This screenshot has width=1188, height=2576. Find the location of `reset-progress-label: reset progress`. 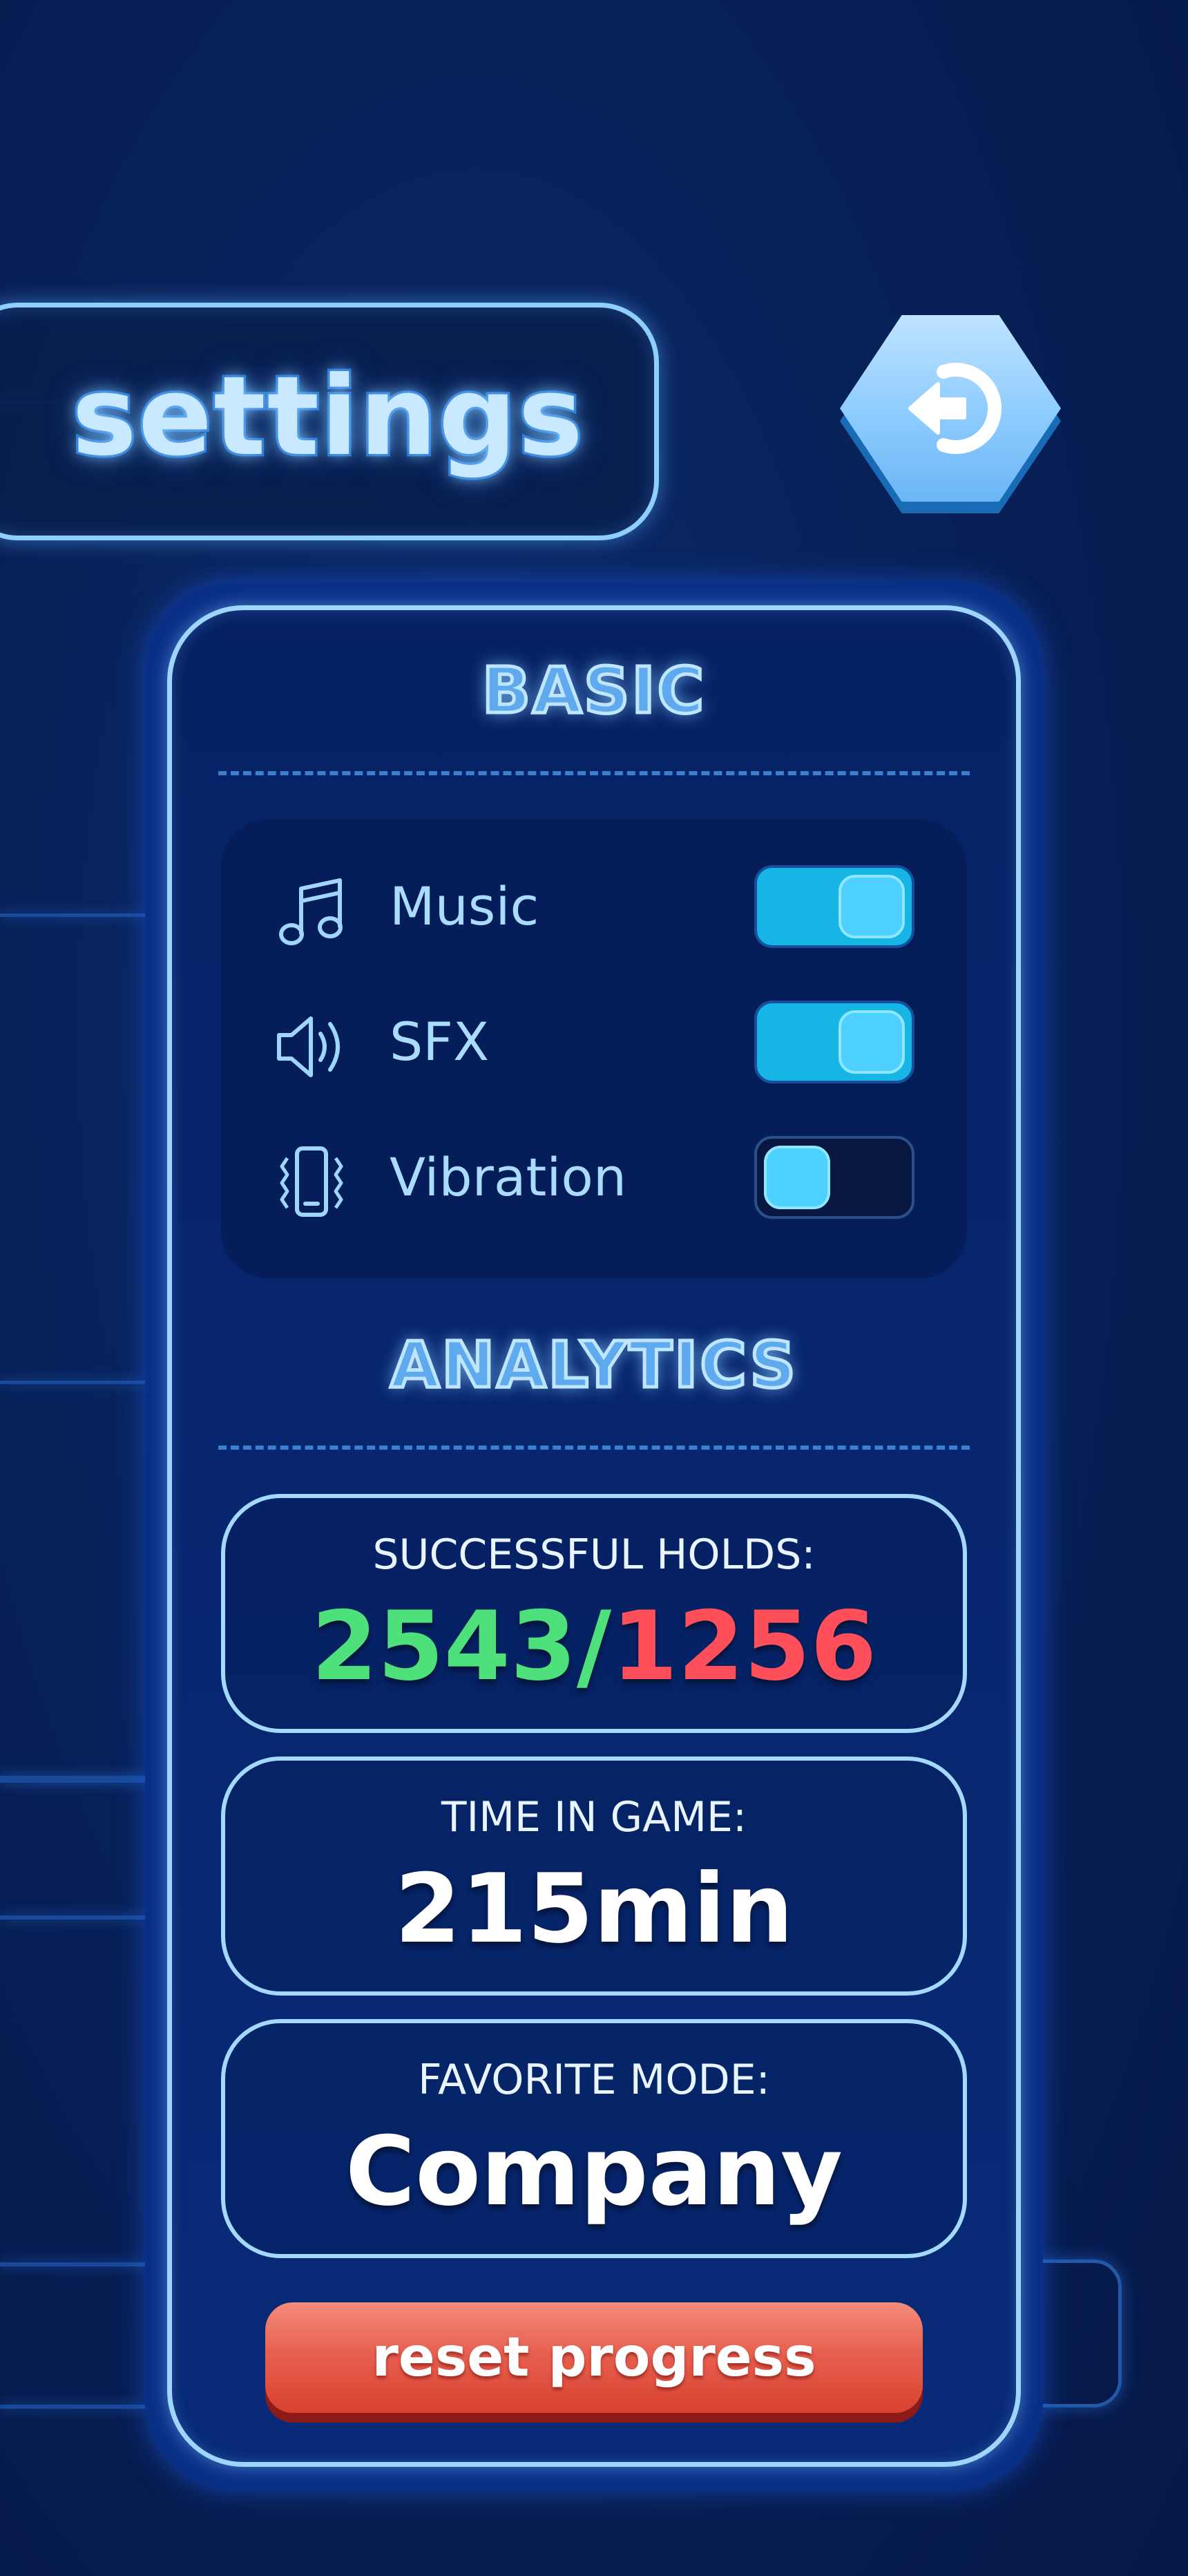

reset-progress-label: reset progress is located at coordinates (594, 2358).